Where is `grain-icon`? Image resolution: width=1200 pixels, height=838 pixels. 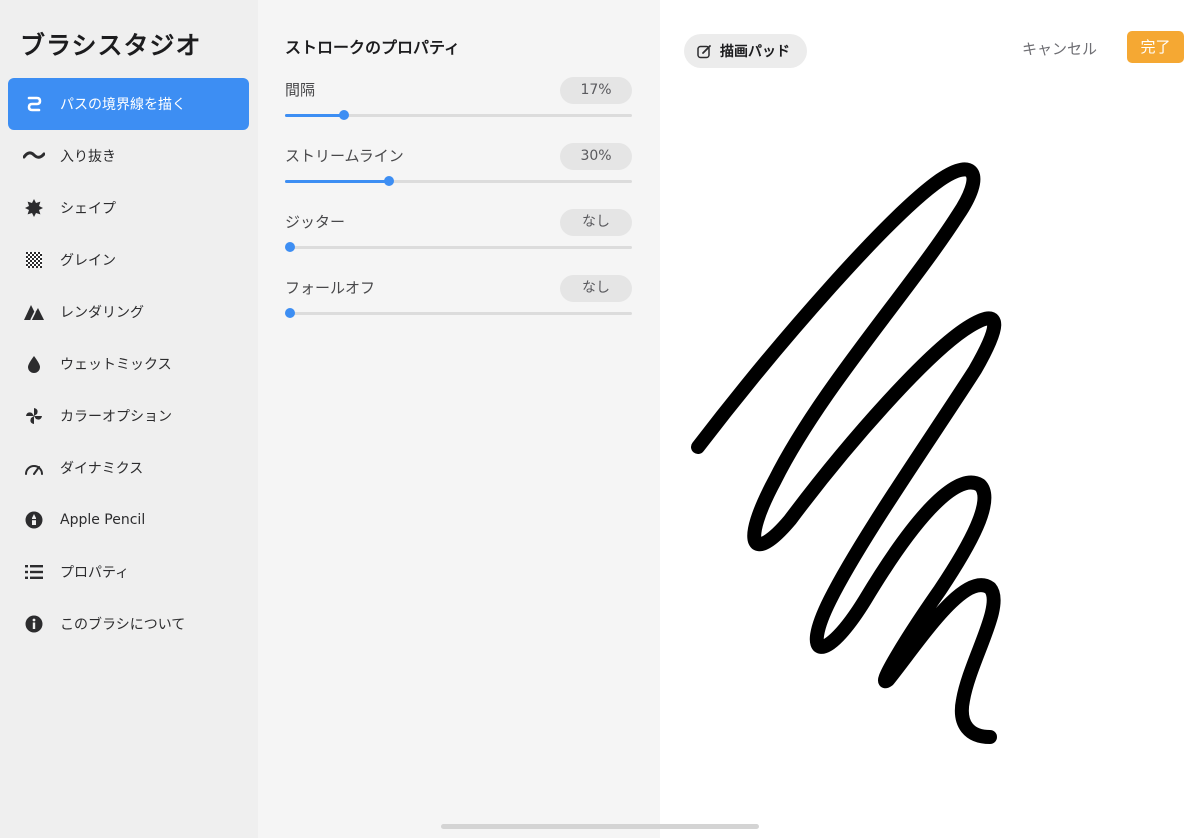 grain-icon is located at coordinates (34, 260).